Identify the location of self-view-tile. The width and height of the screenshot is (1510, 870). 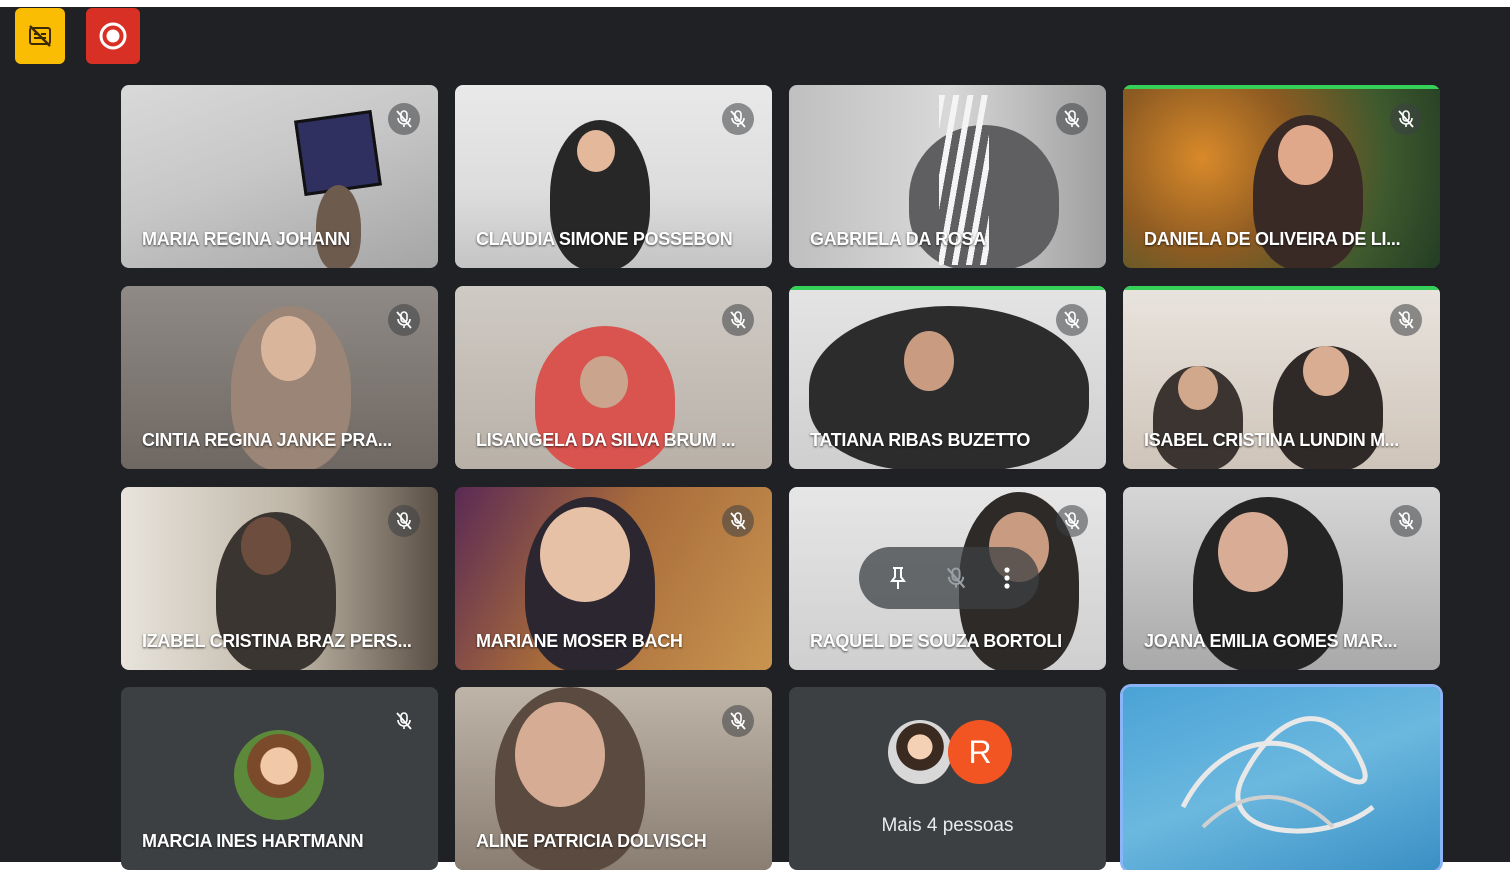
(1281, 778).